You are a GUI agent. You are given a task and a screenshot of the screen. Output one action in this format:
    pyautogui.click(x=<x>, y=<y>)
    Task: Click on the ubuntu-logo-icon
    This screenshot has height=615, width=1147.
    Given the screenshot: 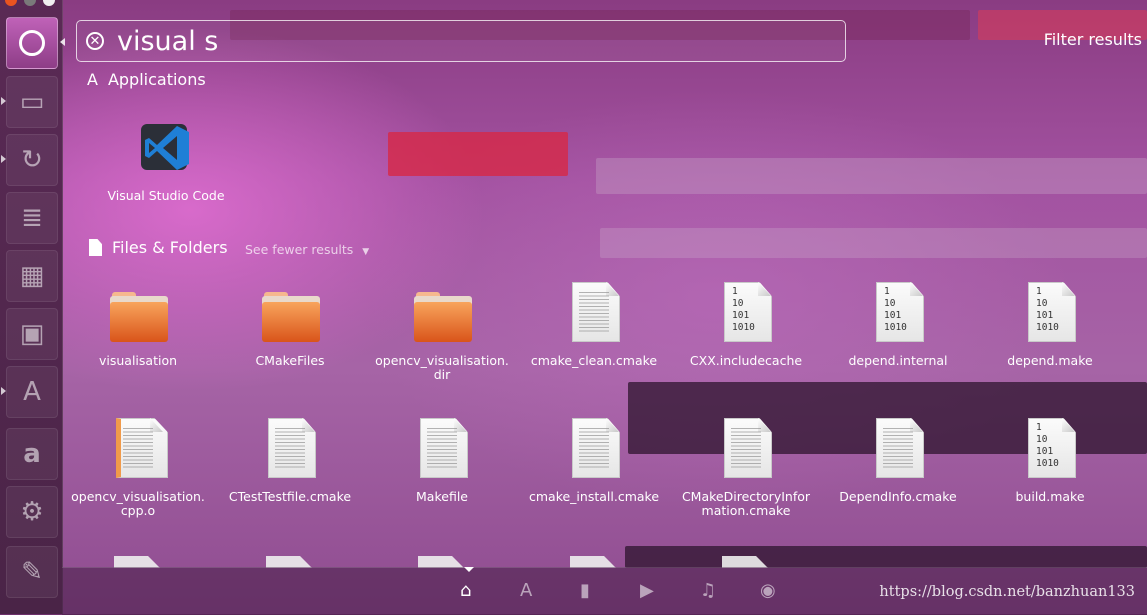 What is the action you would take?
    pyautogui.click(x=32, y=43)
    